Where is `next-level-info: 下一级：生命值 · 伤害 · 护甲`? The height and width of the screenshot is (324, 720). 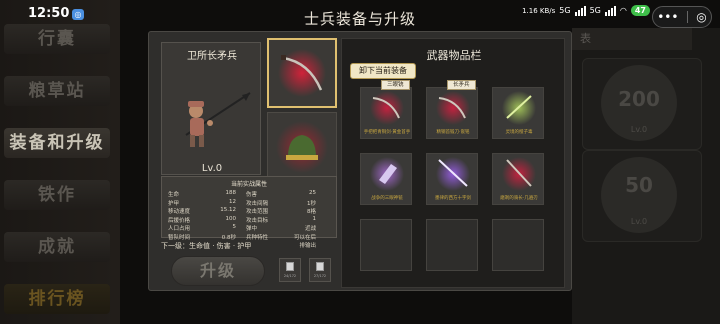 next-level-info: 下一级：生命值 · 伤害 · 护甲 is located at coordinates (206, 246).